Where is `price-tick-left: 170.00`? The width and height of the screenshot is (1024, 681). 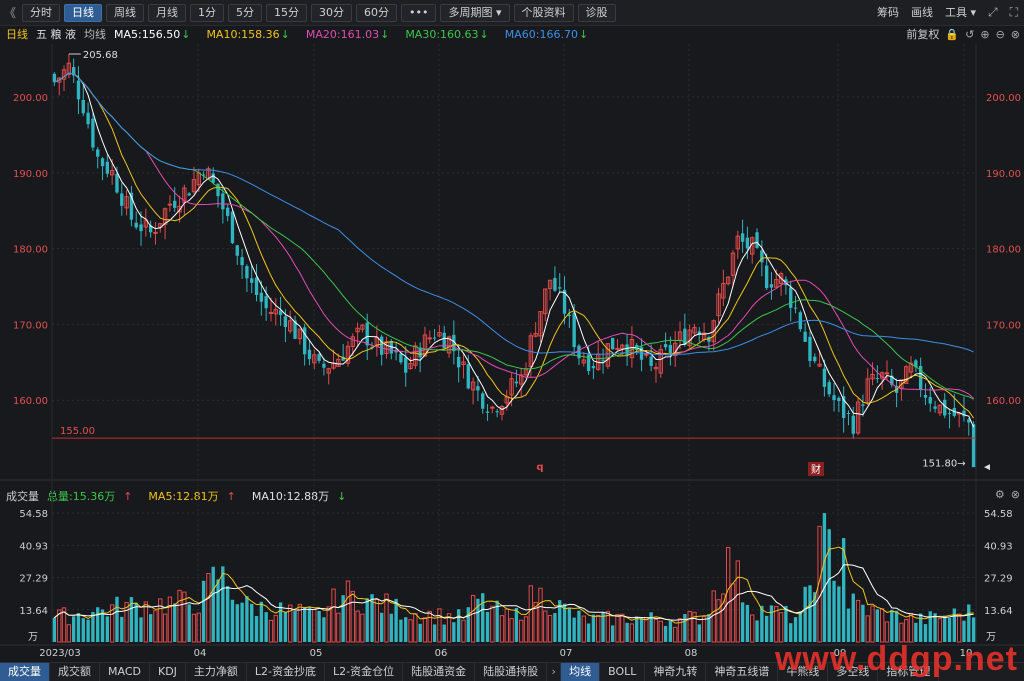 price-tick-left: 170.00 is located at coordinates (30, 325).